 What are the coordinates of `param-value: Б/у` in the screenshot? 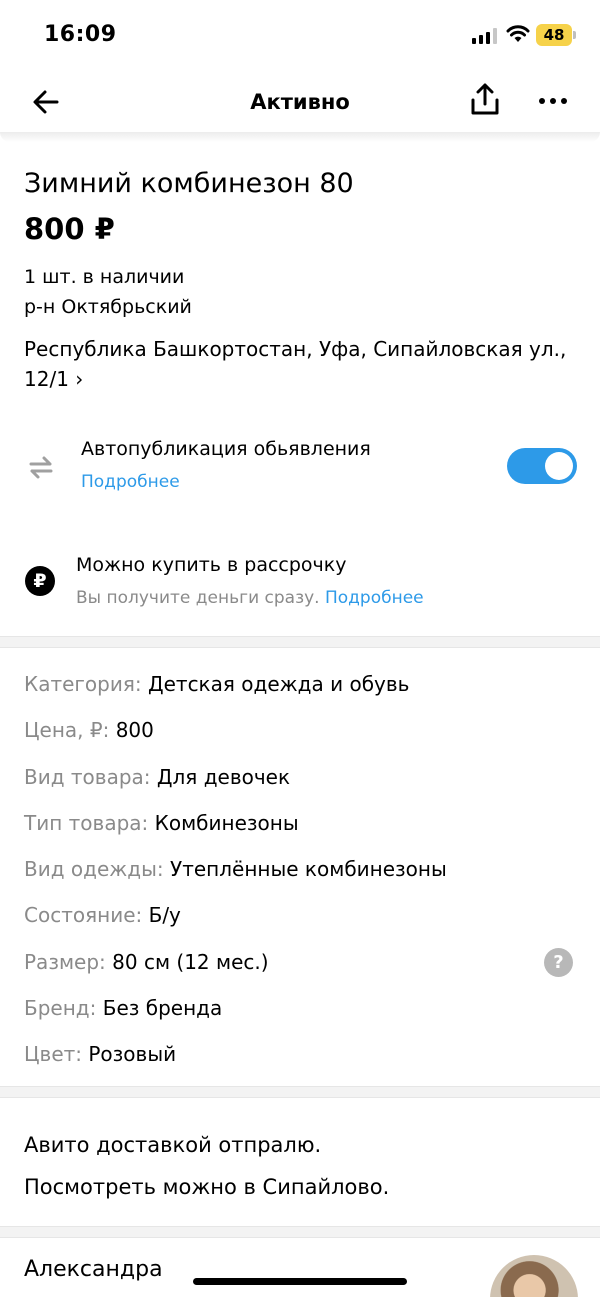 It's located at (164, 915).